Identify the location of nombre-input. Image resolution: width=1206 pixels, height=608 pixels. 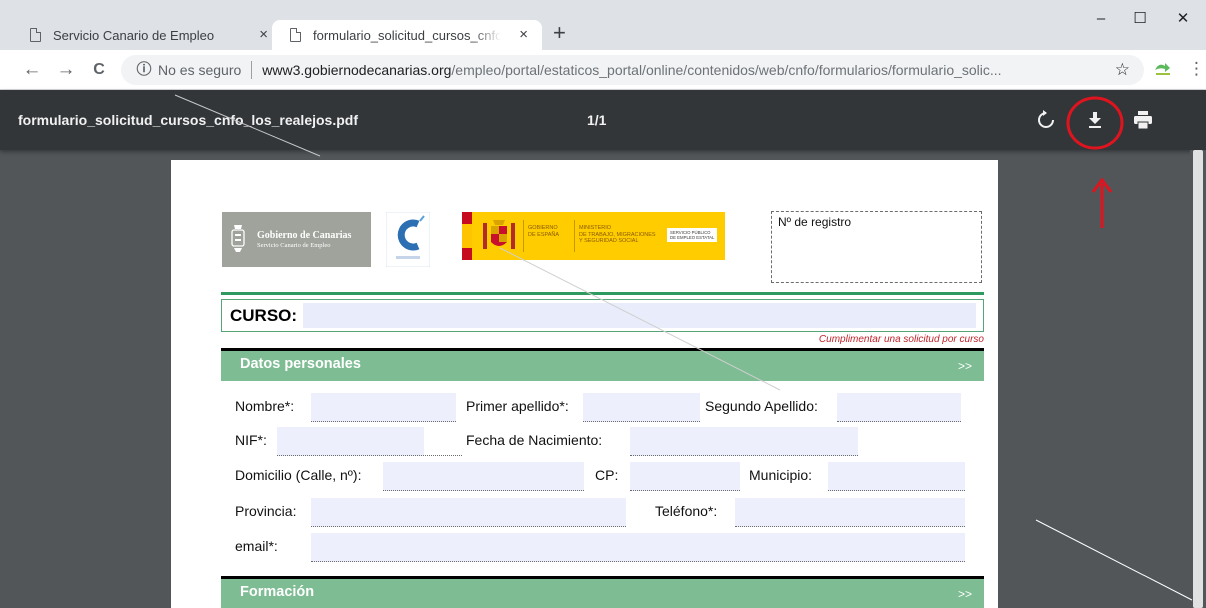
(383, 407).